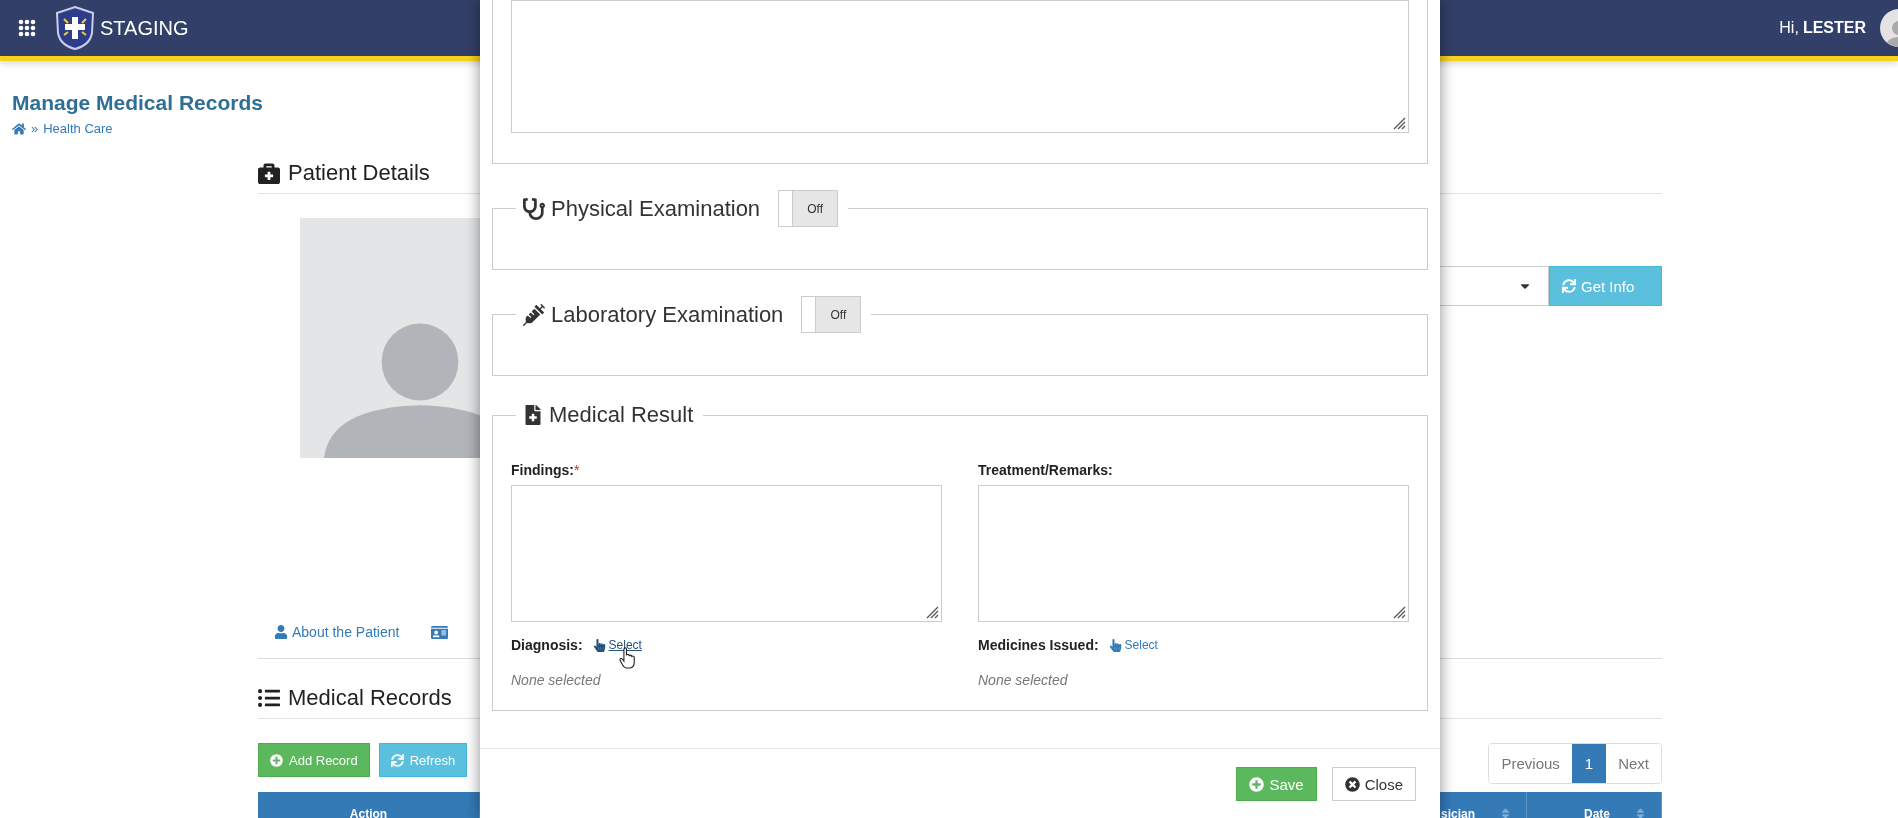 This screenshot has width=1898, height=818. What do you see at coordinates (547, 645) in the screenshot?
I see `field-label: Diagnosis:` at bounding box center [547, 645].